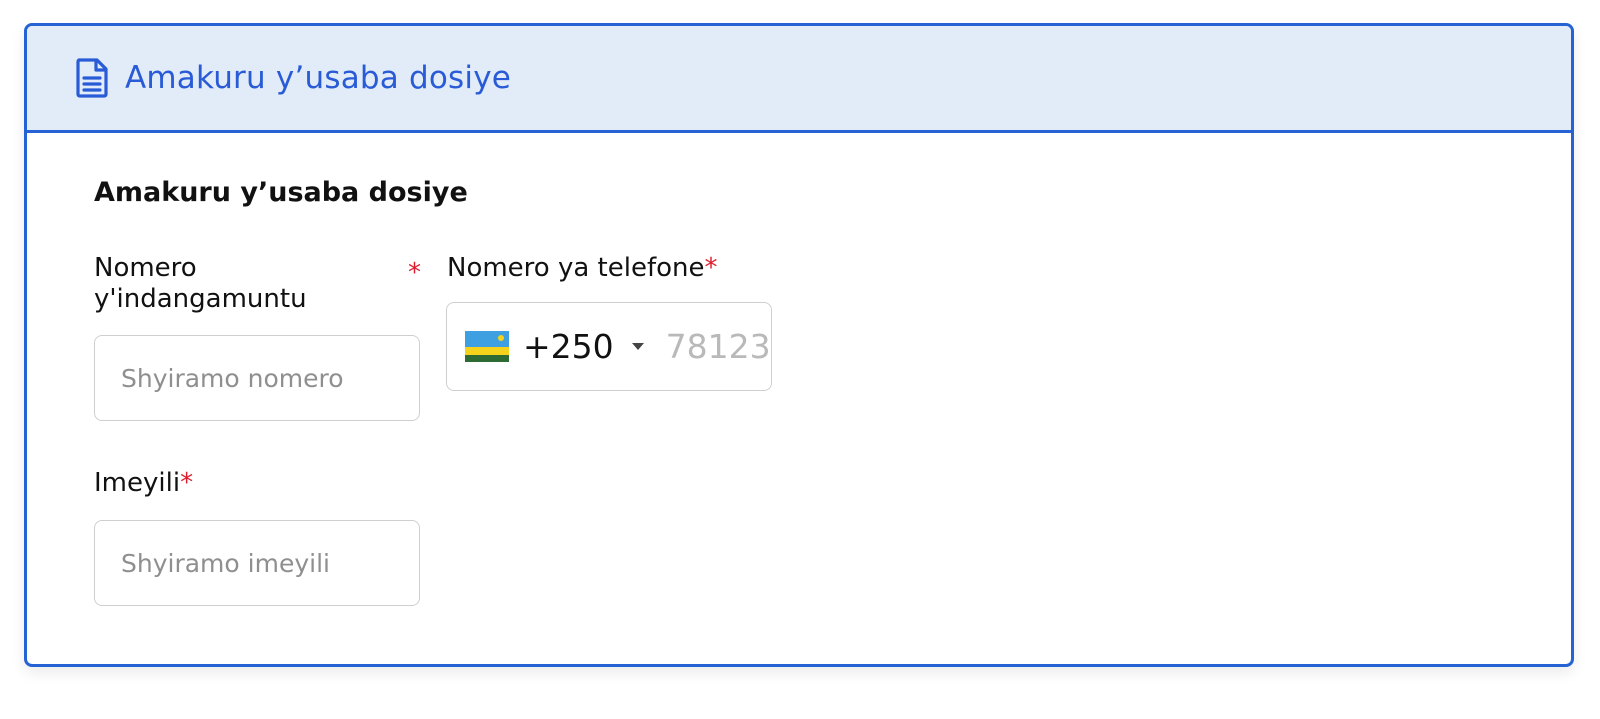 The image size is (1600, 719). I want to click on email-required-mark: *, so click(187, 483).